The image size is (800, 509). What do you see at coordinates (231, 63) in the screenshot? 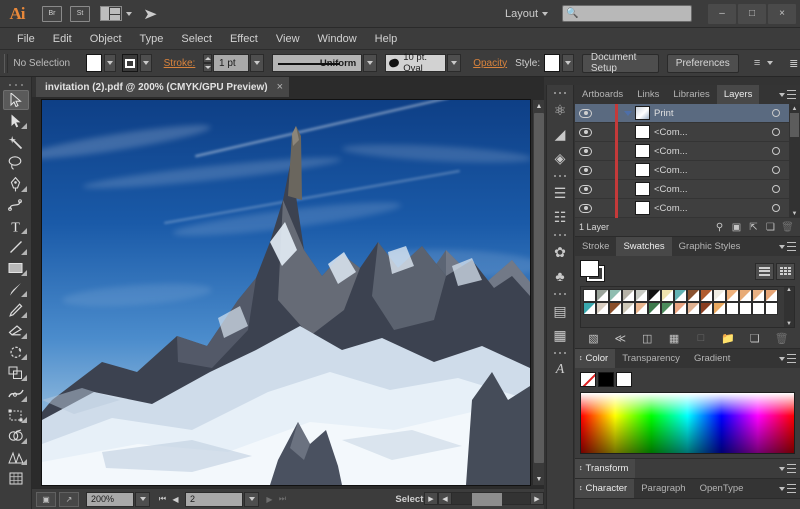
I see `stroke-weight-input: 1 pt` at bounding box center [231, 63].